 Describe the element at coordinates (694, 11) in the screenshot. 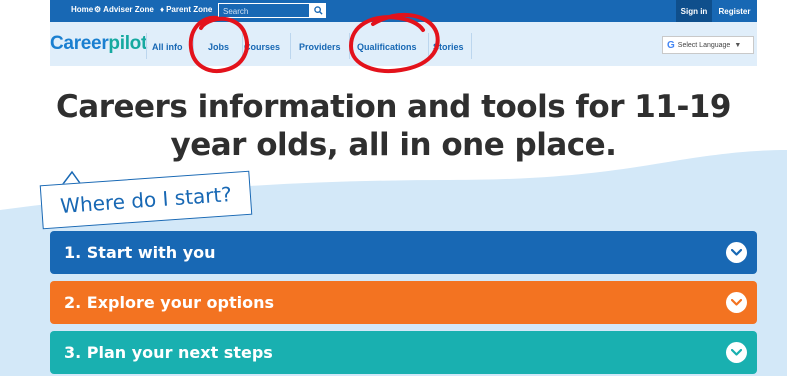

I see `sign-in-button: Sign in` at that location.